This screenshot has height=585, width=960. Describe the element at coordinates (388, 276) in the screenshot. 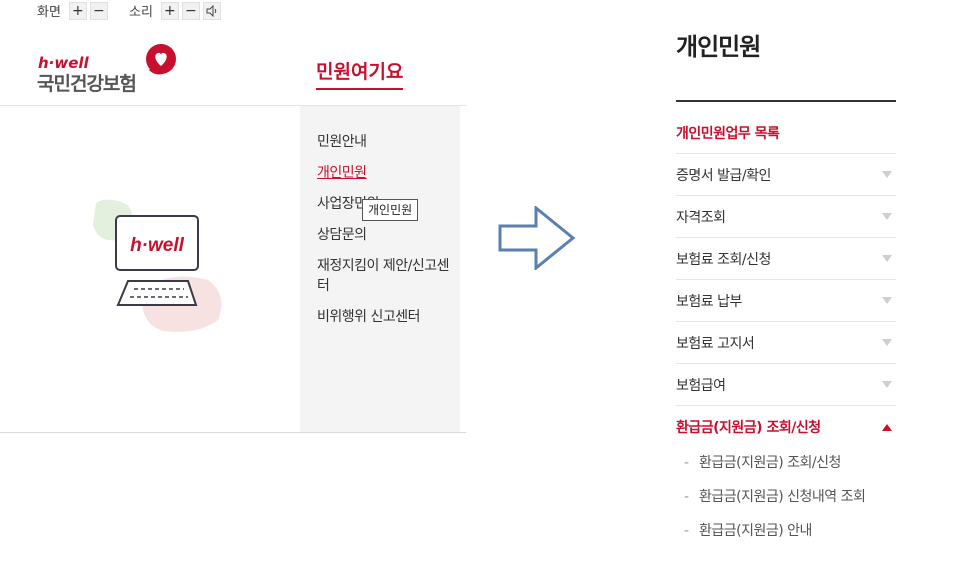

I see `submenu-item-finance-guard: 재정지킴이 제안/신고센터` at that location.